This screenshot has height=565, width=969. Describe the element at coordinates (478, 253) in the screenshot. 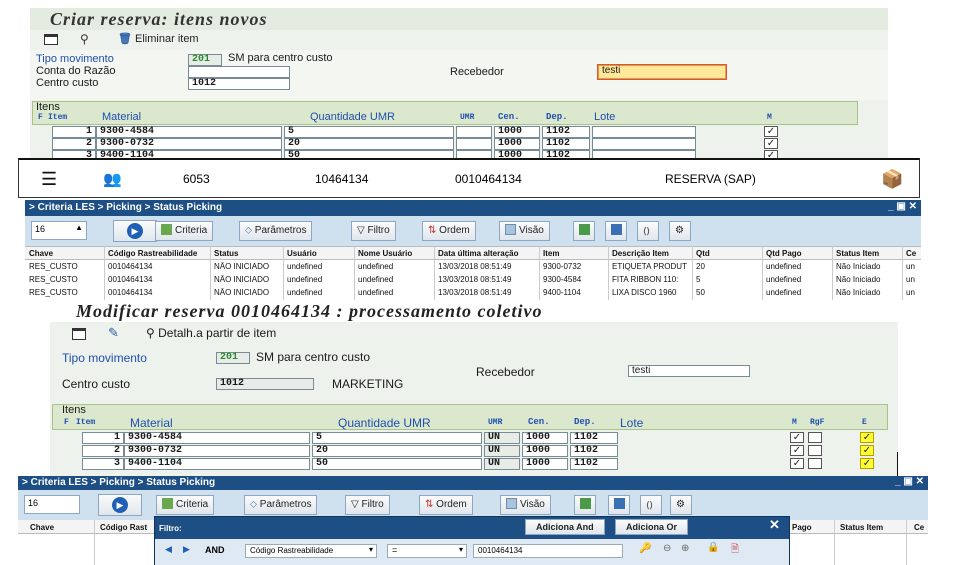

I see `grid-col-header: Data última alteração` at that location.